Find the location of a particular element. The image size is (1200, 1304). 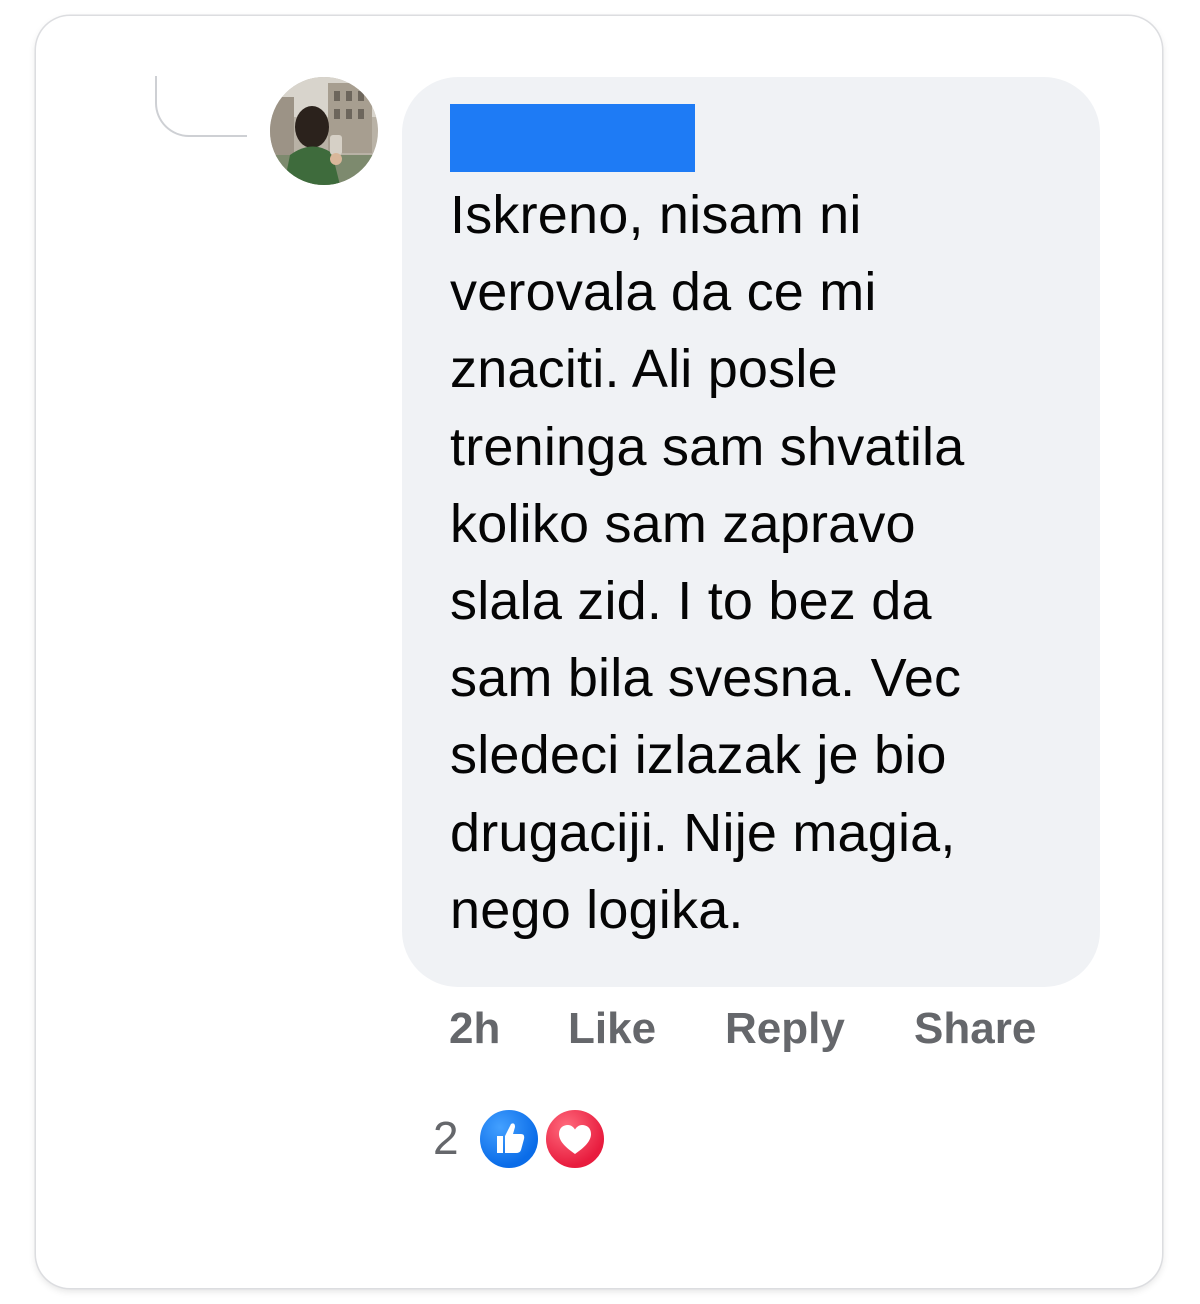

love-icon is located at coordinates (575, 1139).